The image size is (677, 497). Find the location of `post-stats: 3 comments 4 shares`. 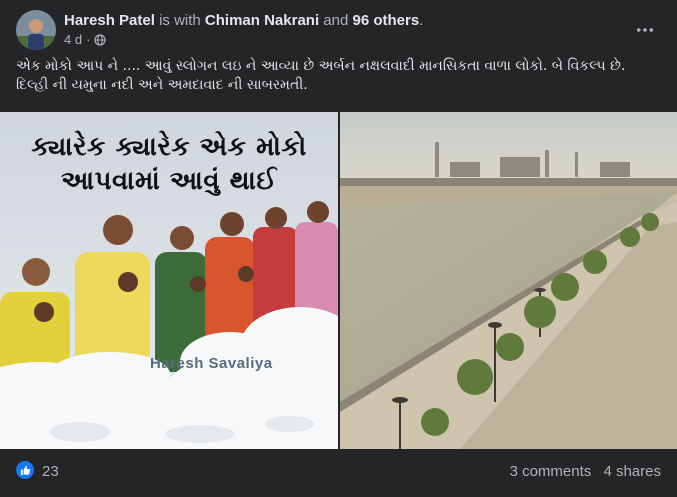

post-stats: 3 comments 4 shares is located at coordinates (581, 471).